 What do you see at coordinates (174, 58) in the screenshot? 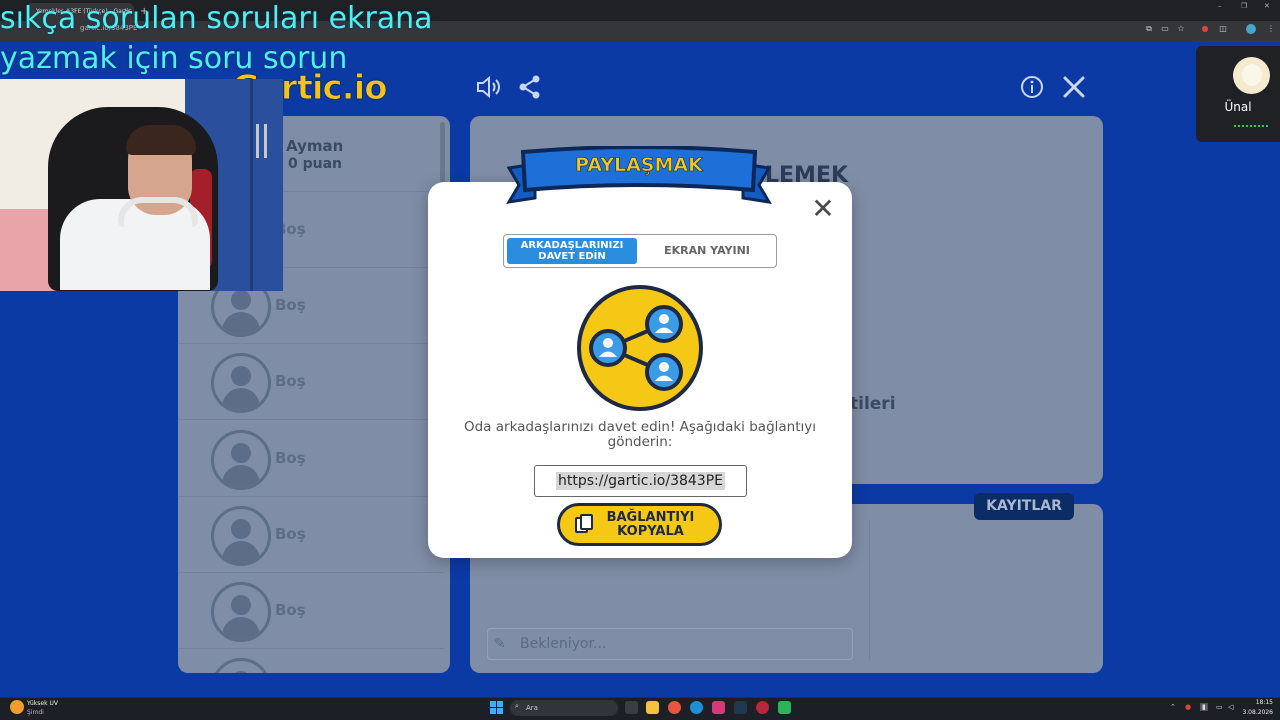
I see `overlay-caption-line2: yazmak için soru sorun` at bounding box center [174, 58].